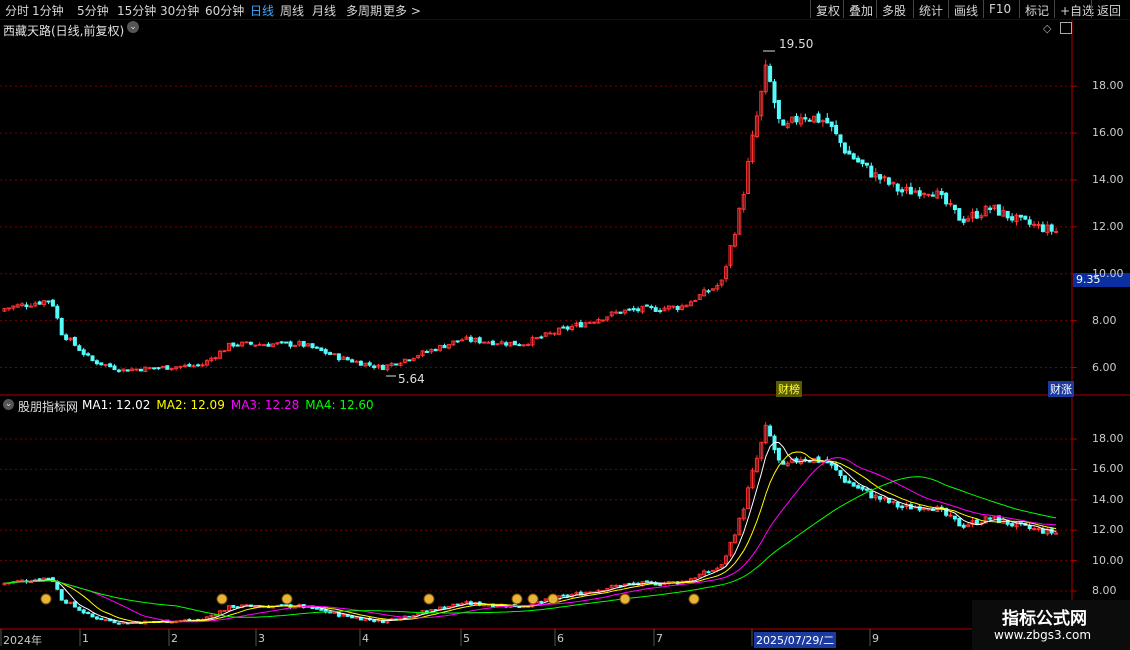 The width and height of the screenshot is (1130, 650). What do you see at coordinates (860, 9) in the screenshot?
I see `toolbar-button-1: 叠加` at bounding box center [860, 9].